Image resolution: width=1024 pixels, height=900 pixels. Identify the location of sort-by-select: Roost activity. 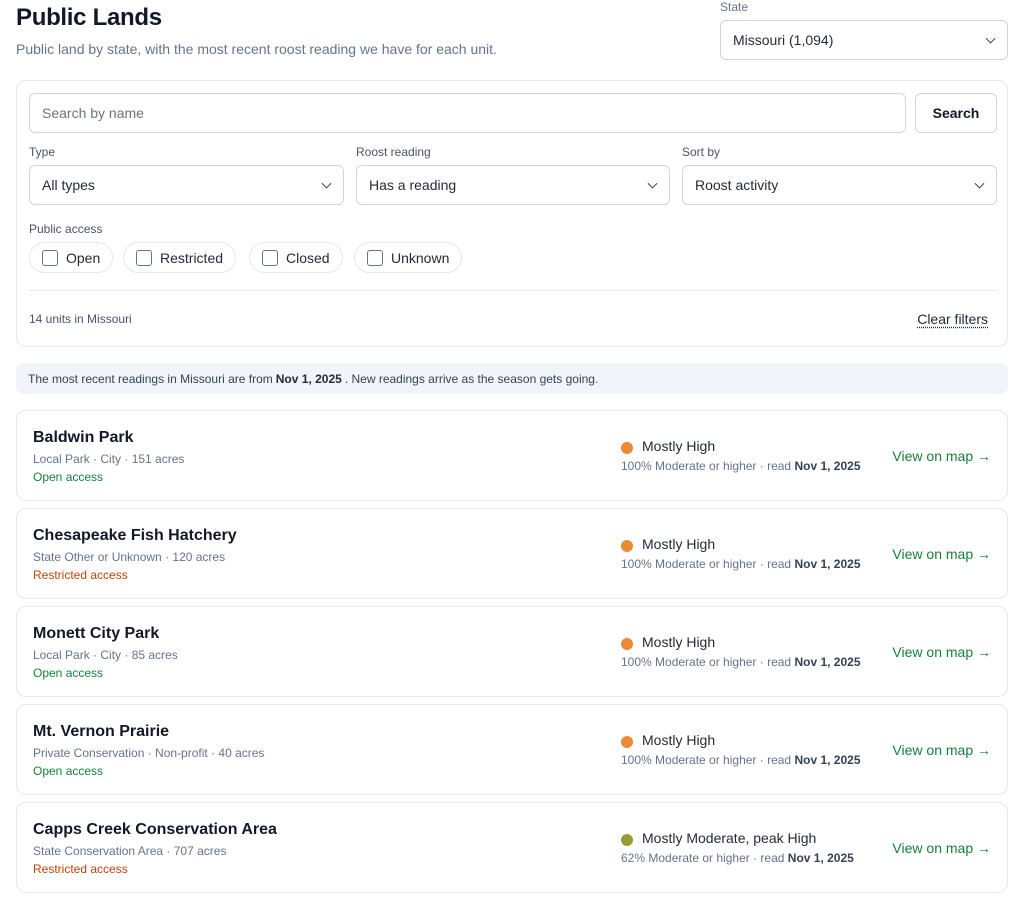
(839, 185).